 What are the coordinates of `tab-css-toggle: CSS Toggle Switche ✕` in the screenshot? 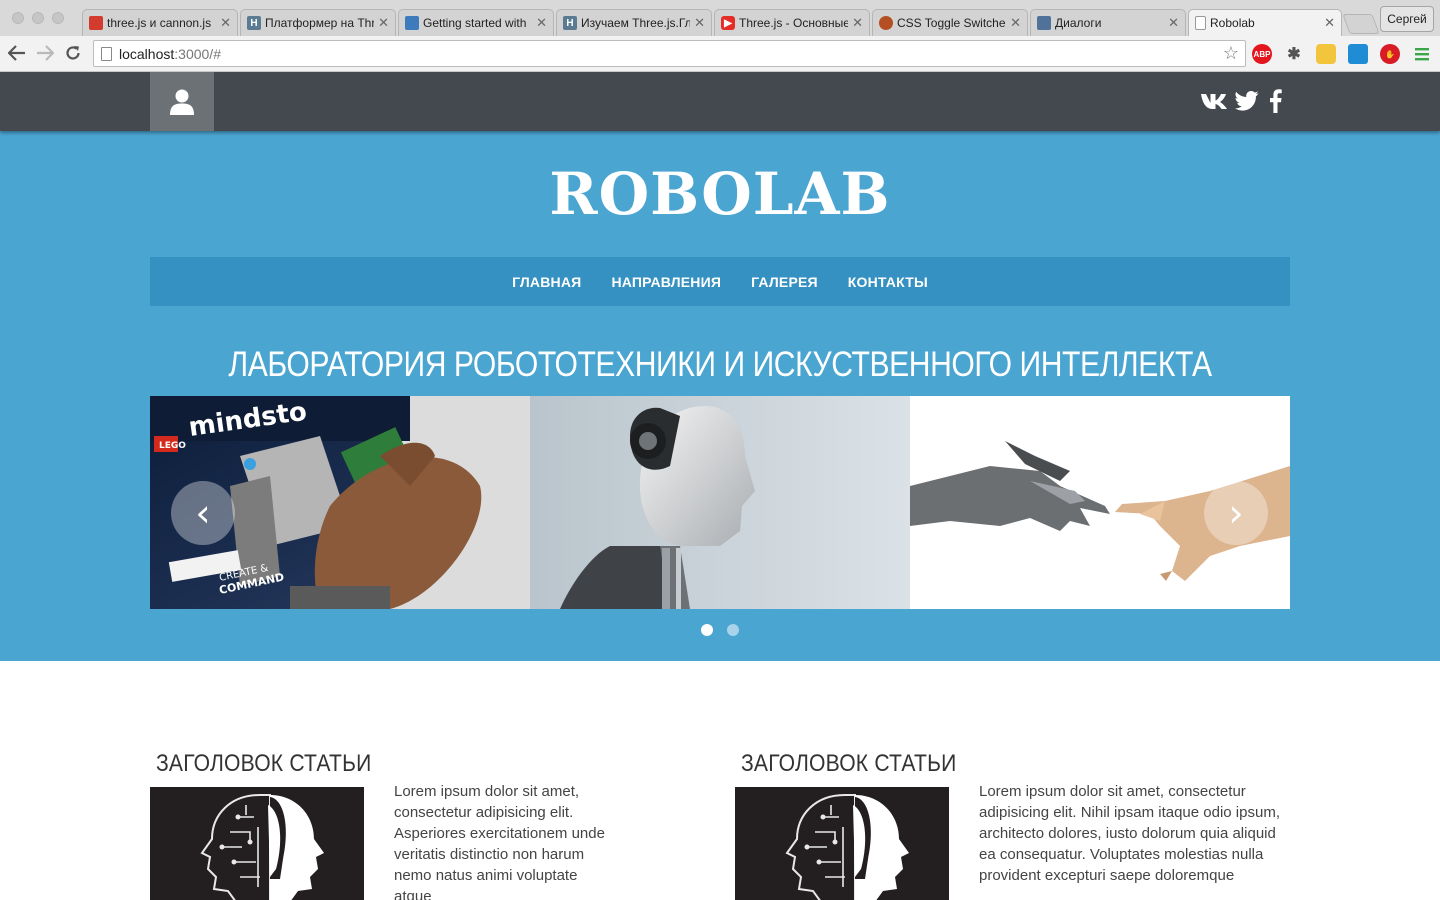 It's located at (950, 22).